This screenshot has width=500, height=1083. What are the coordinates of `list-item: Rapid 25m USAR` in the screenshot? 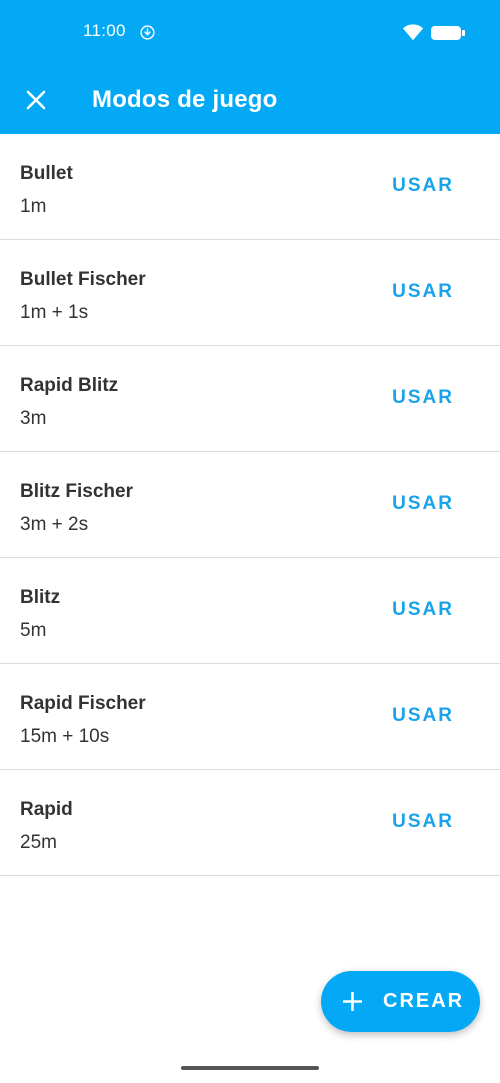 It's located at (250, 823).